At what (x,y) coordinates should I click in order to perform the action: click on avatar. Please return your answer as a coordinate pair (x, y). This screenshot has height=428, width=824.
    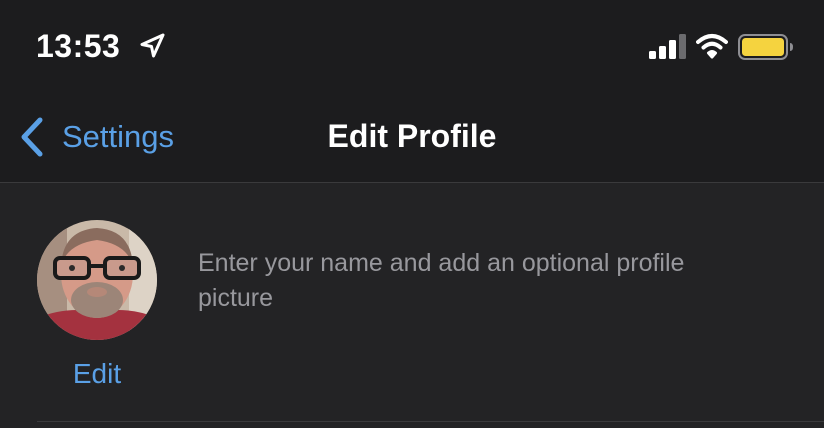
    Looking at the image, I should click on (97, 280).